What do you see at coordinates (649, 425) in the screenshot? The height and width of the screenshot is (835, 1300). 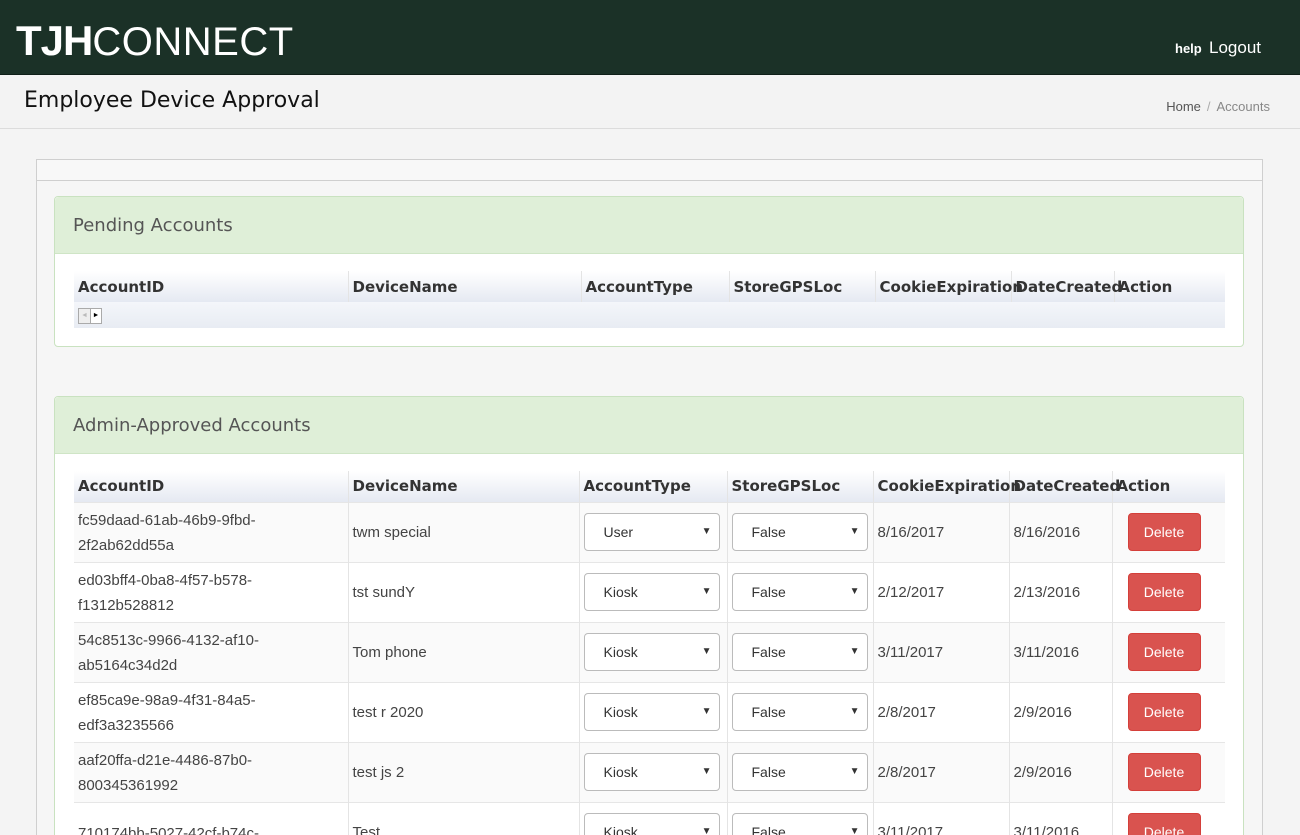 I see `approved-accounts-title: Admin-Approved Accounts` at bounding box center [649, 425].